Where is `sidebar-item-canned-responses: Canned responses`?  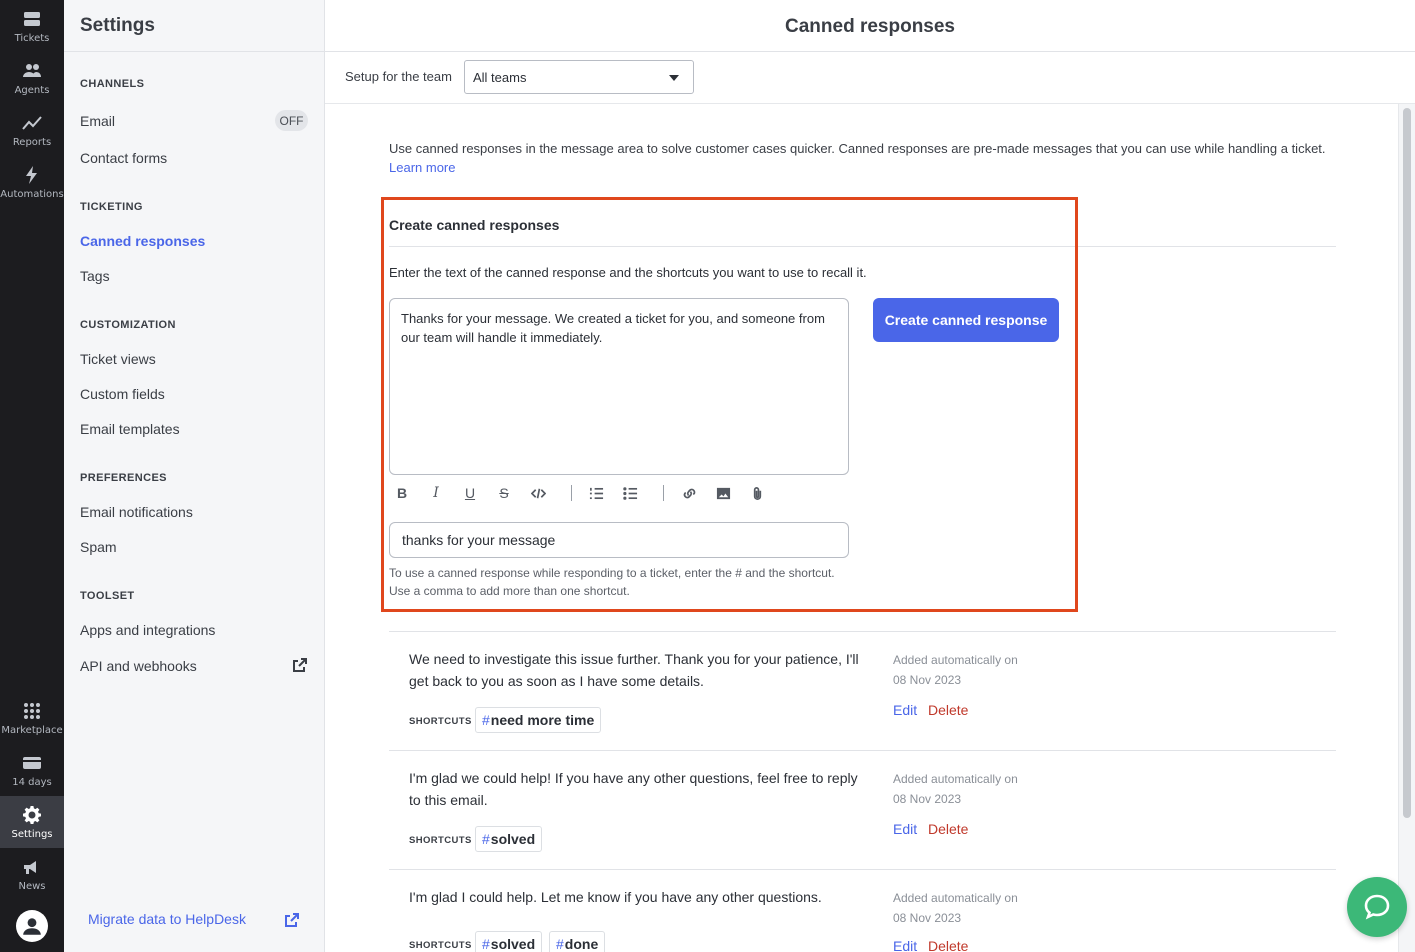
sidebar-item-canned-responses: Canned responses is located at coordinates (142, 241).